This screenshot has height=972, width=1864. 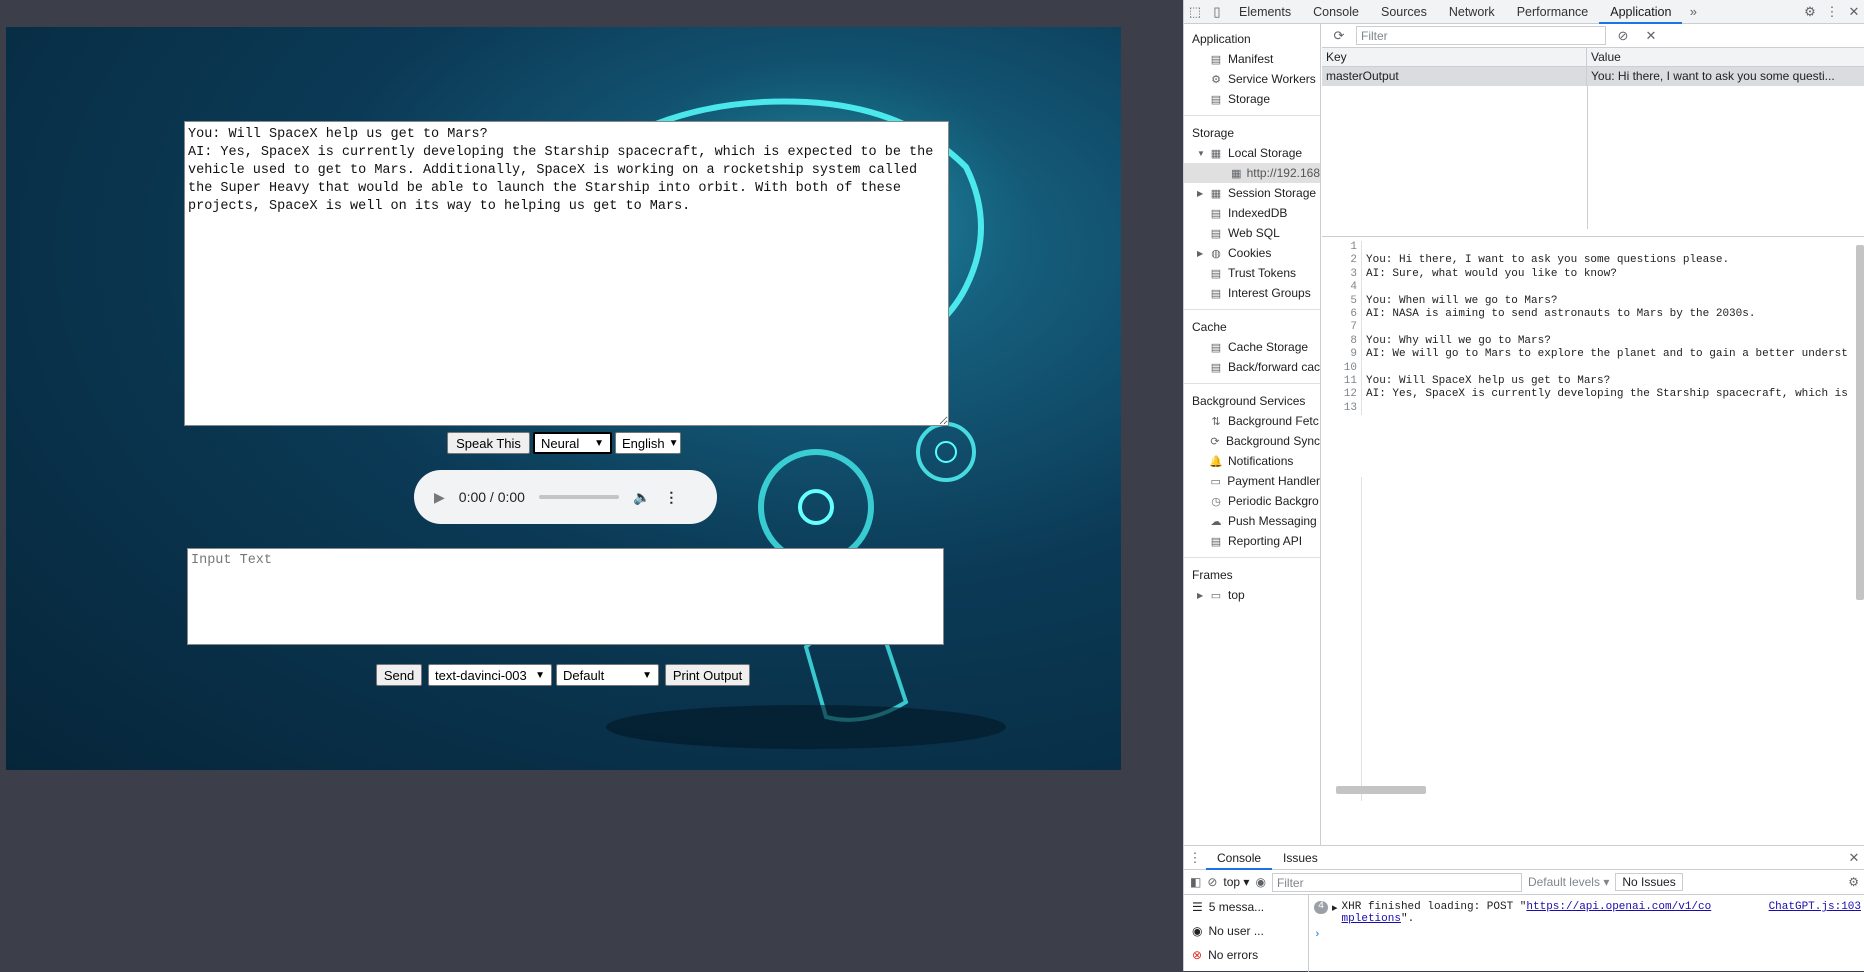 I want to click on sidebar-item-reporting-api: ▤ Reporting API, so click(x=1252, y=541).